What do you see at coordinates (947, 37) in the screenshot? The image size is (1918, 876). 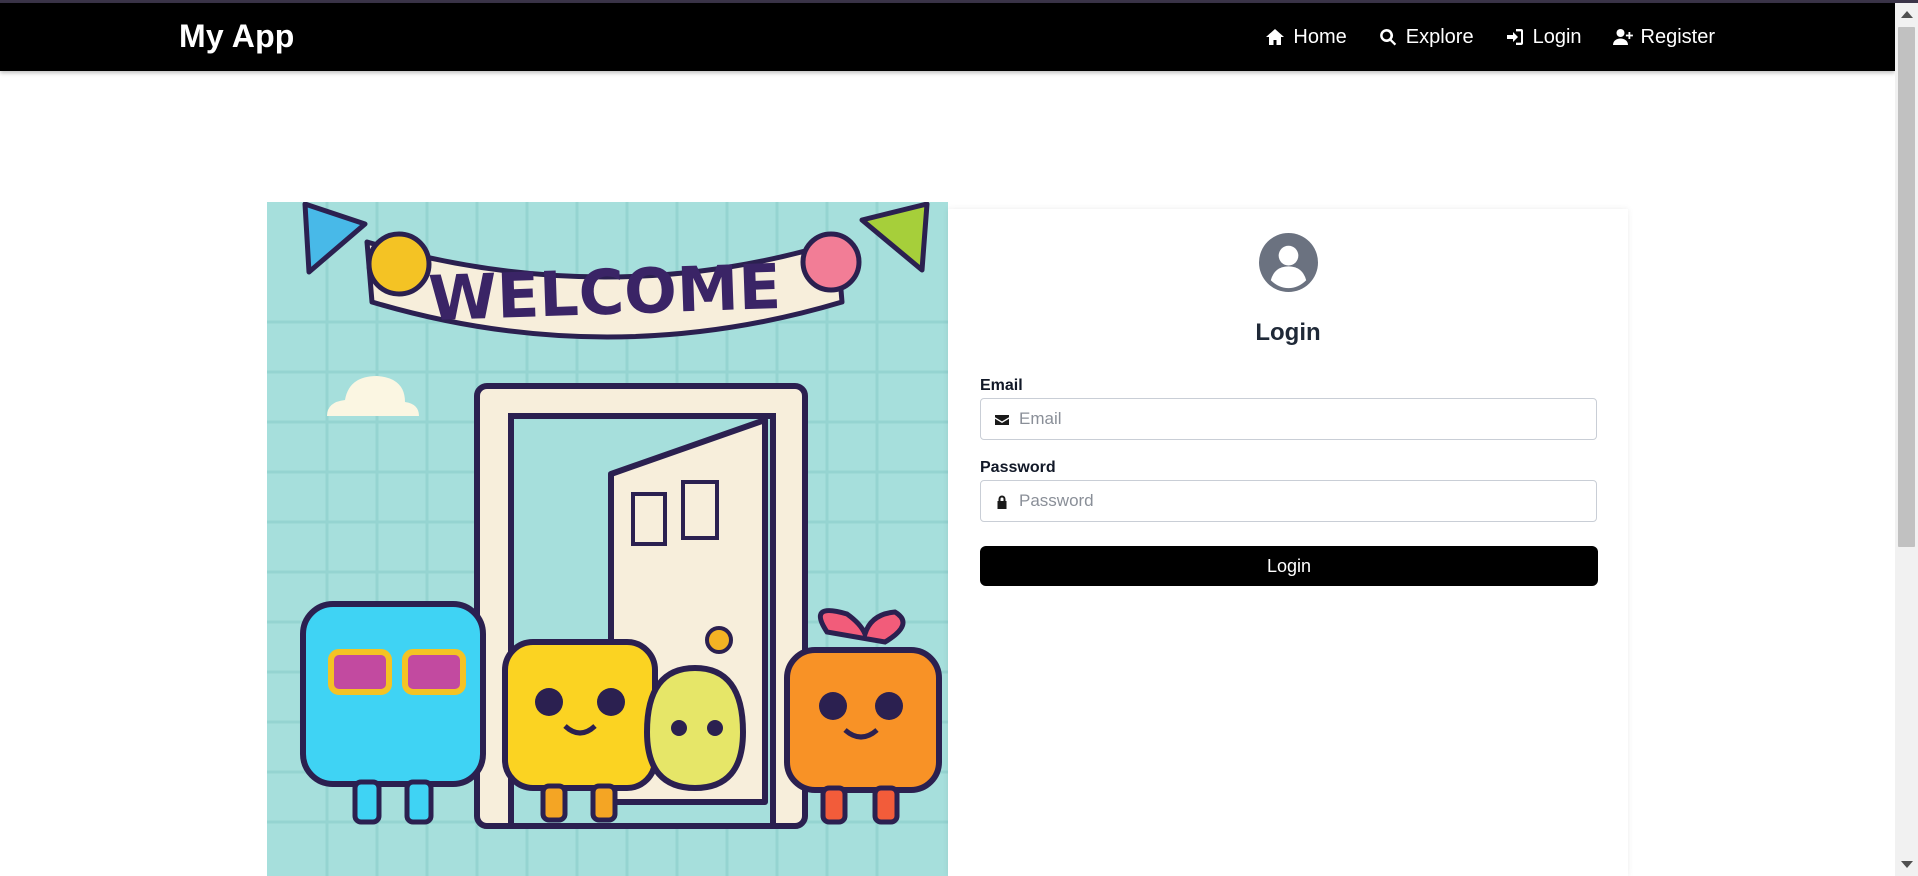 I see `navbar: My App Home Explore Login Register` at bounding box center [947, 37].